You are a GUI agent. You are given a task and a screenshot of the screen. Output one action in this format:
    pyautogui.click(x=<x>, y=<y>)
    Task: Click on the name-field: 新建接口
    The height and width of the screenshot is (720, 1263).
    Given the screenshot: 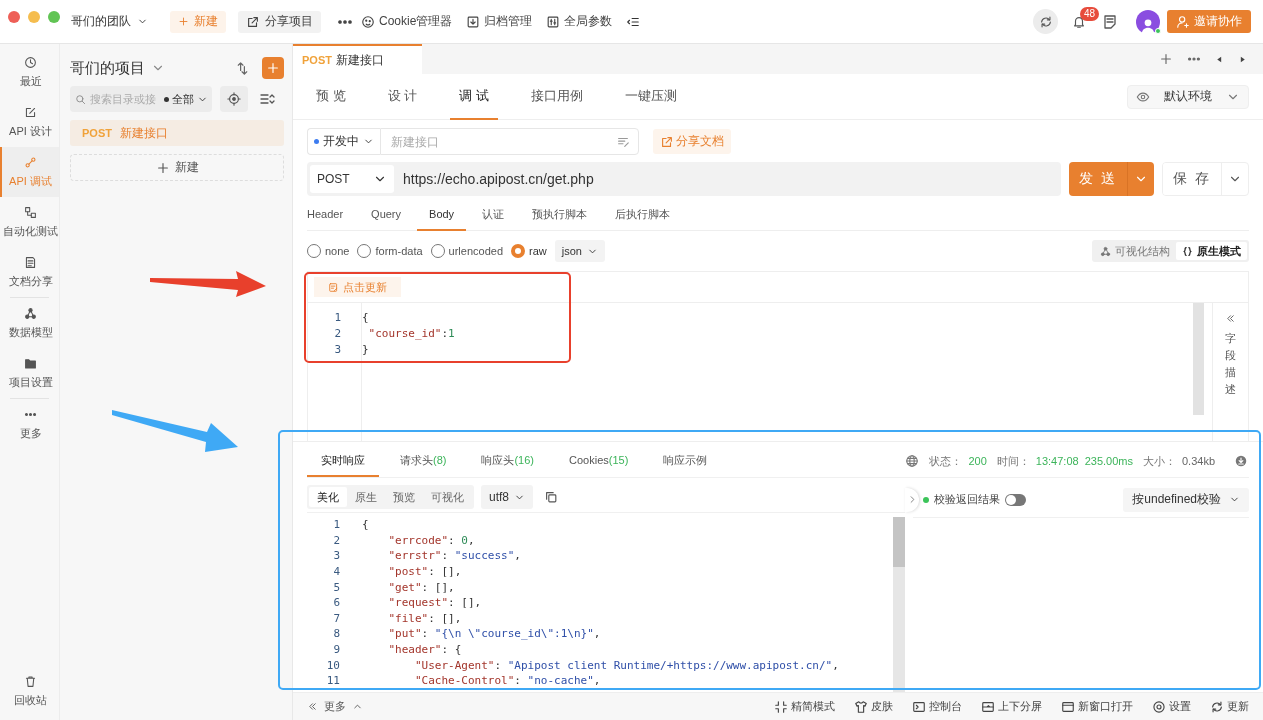 What is the action you would take?
    pyautogui.click(x=509, y=141)
    